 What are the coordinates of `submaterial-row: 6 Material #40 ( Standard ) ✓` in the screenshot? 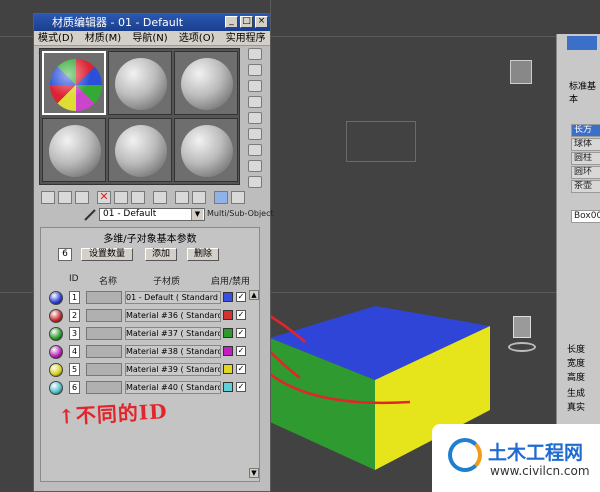 It's located at (149, 388).